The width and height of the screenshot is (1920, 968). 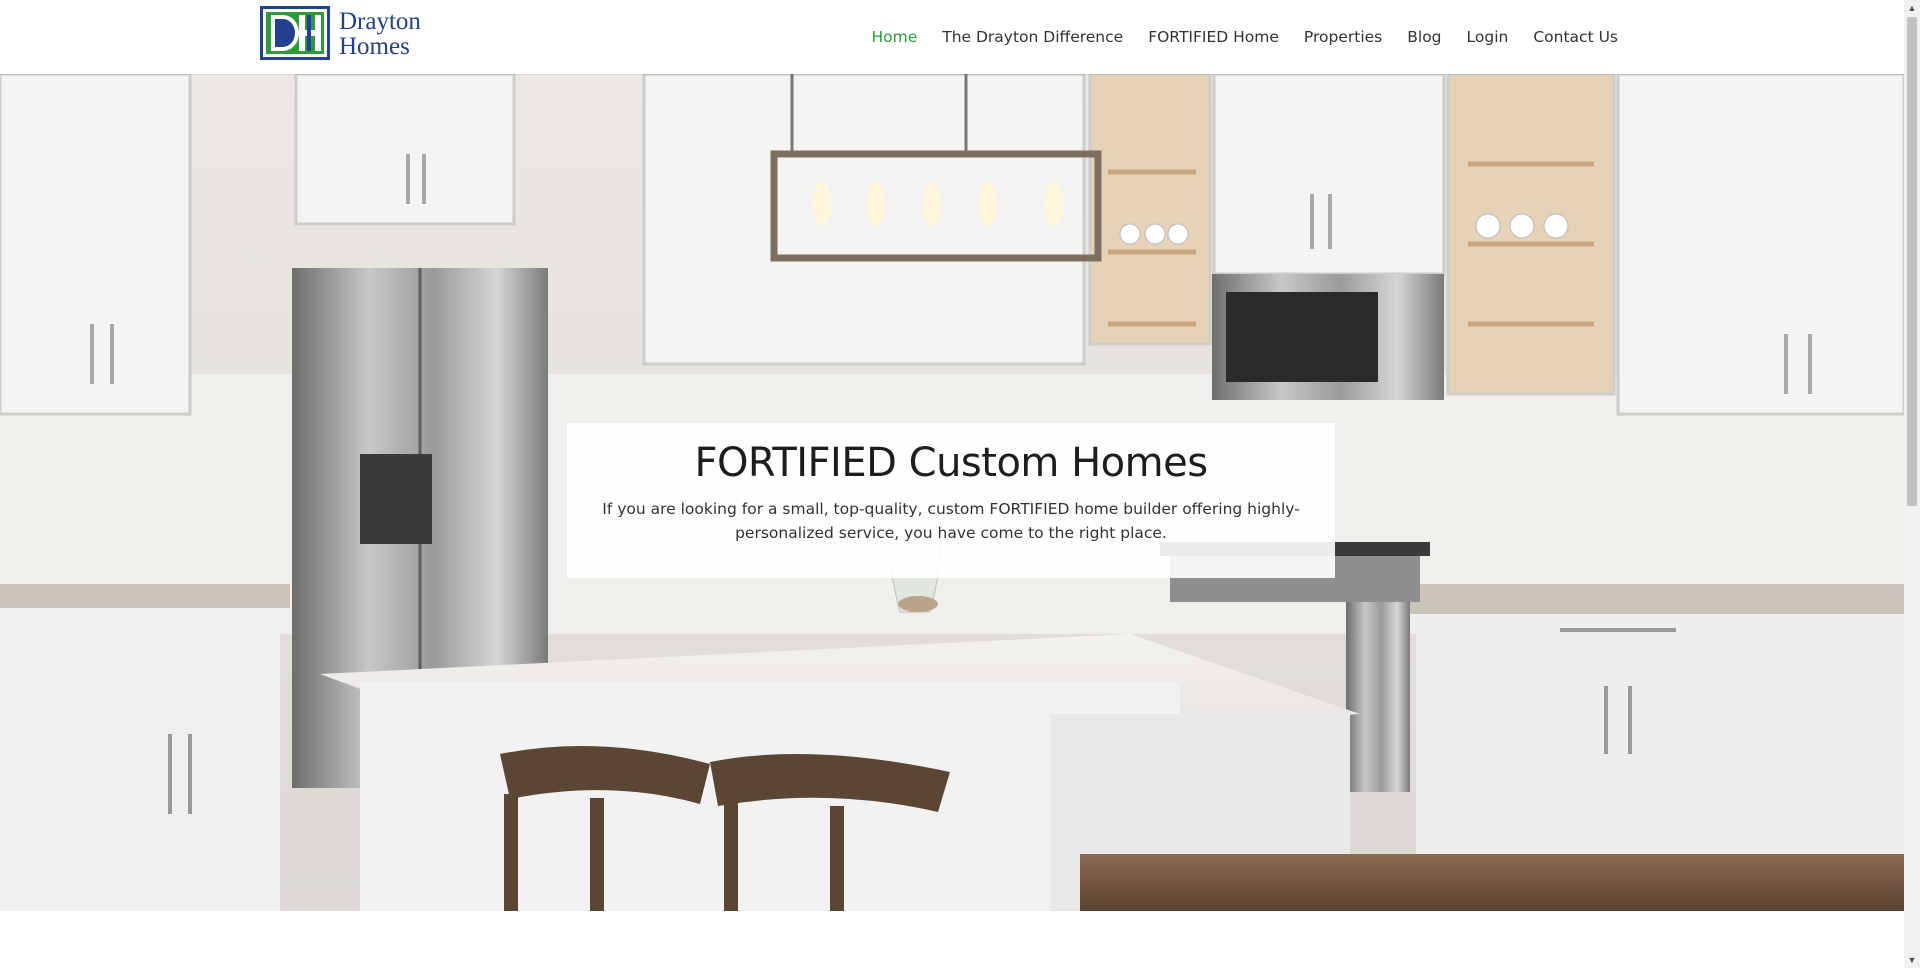 I want to click on nav-blog: Blog, so click(x=1424, y=37).